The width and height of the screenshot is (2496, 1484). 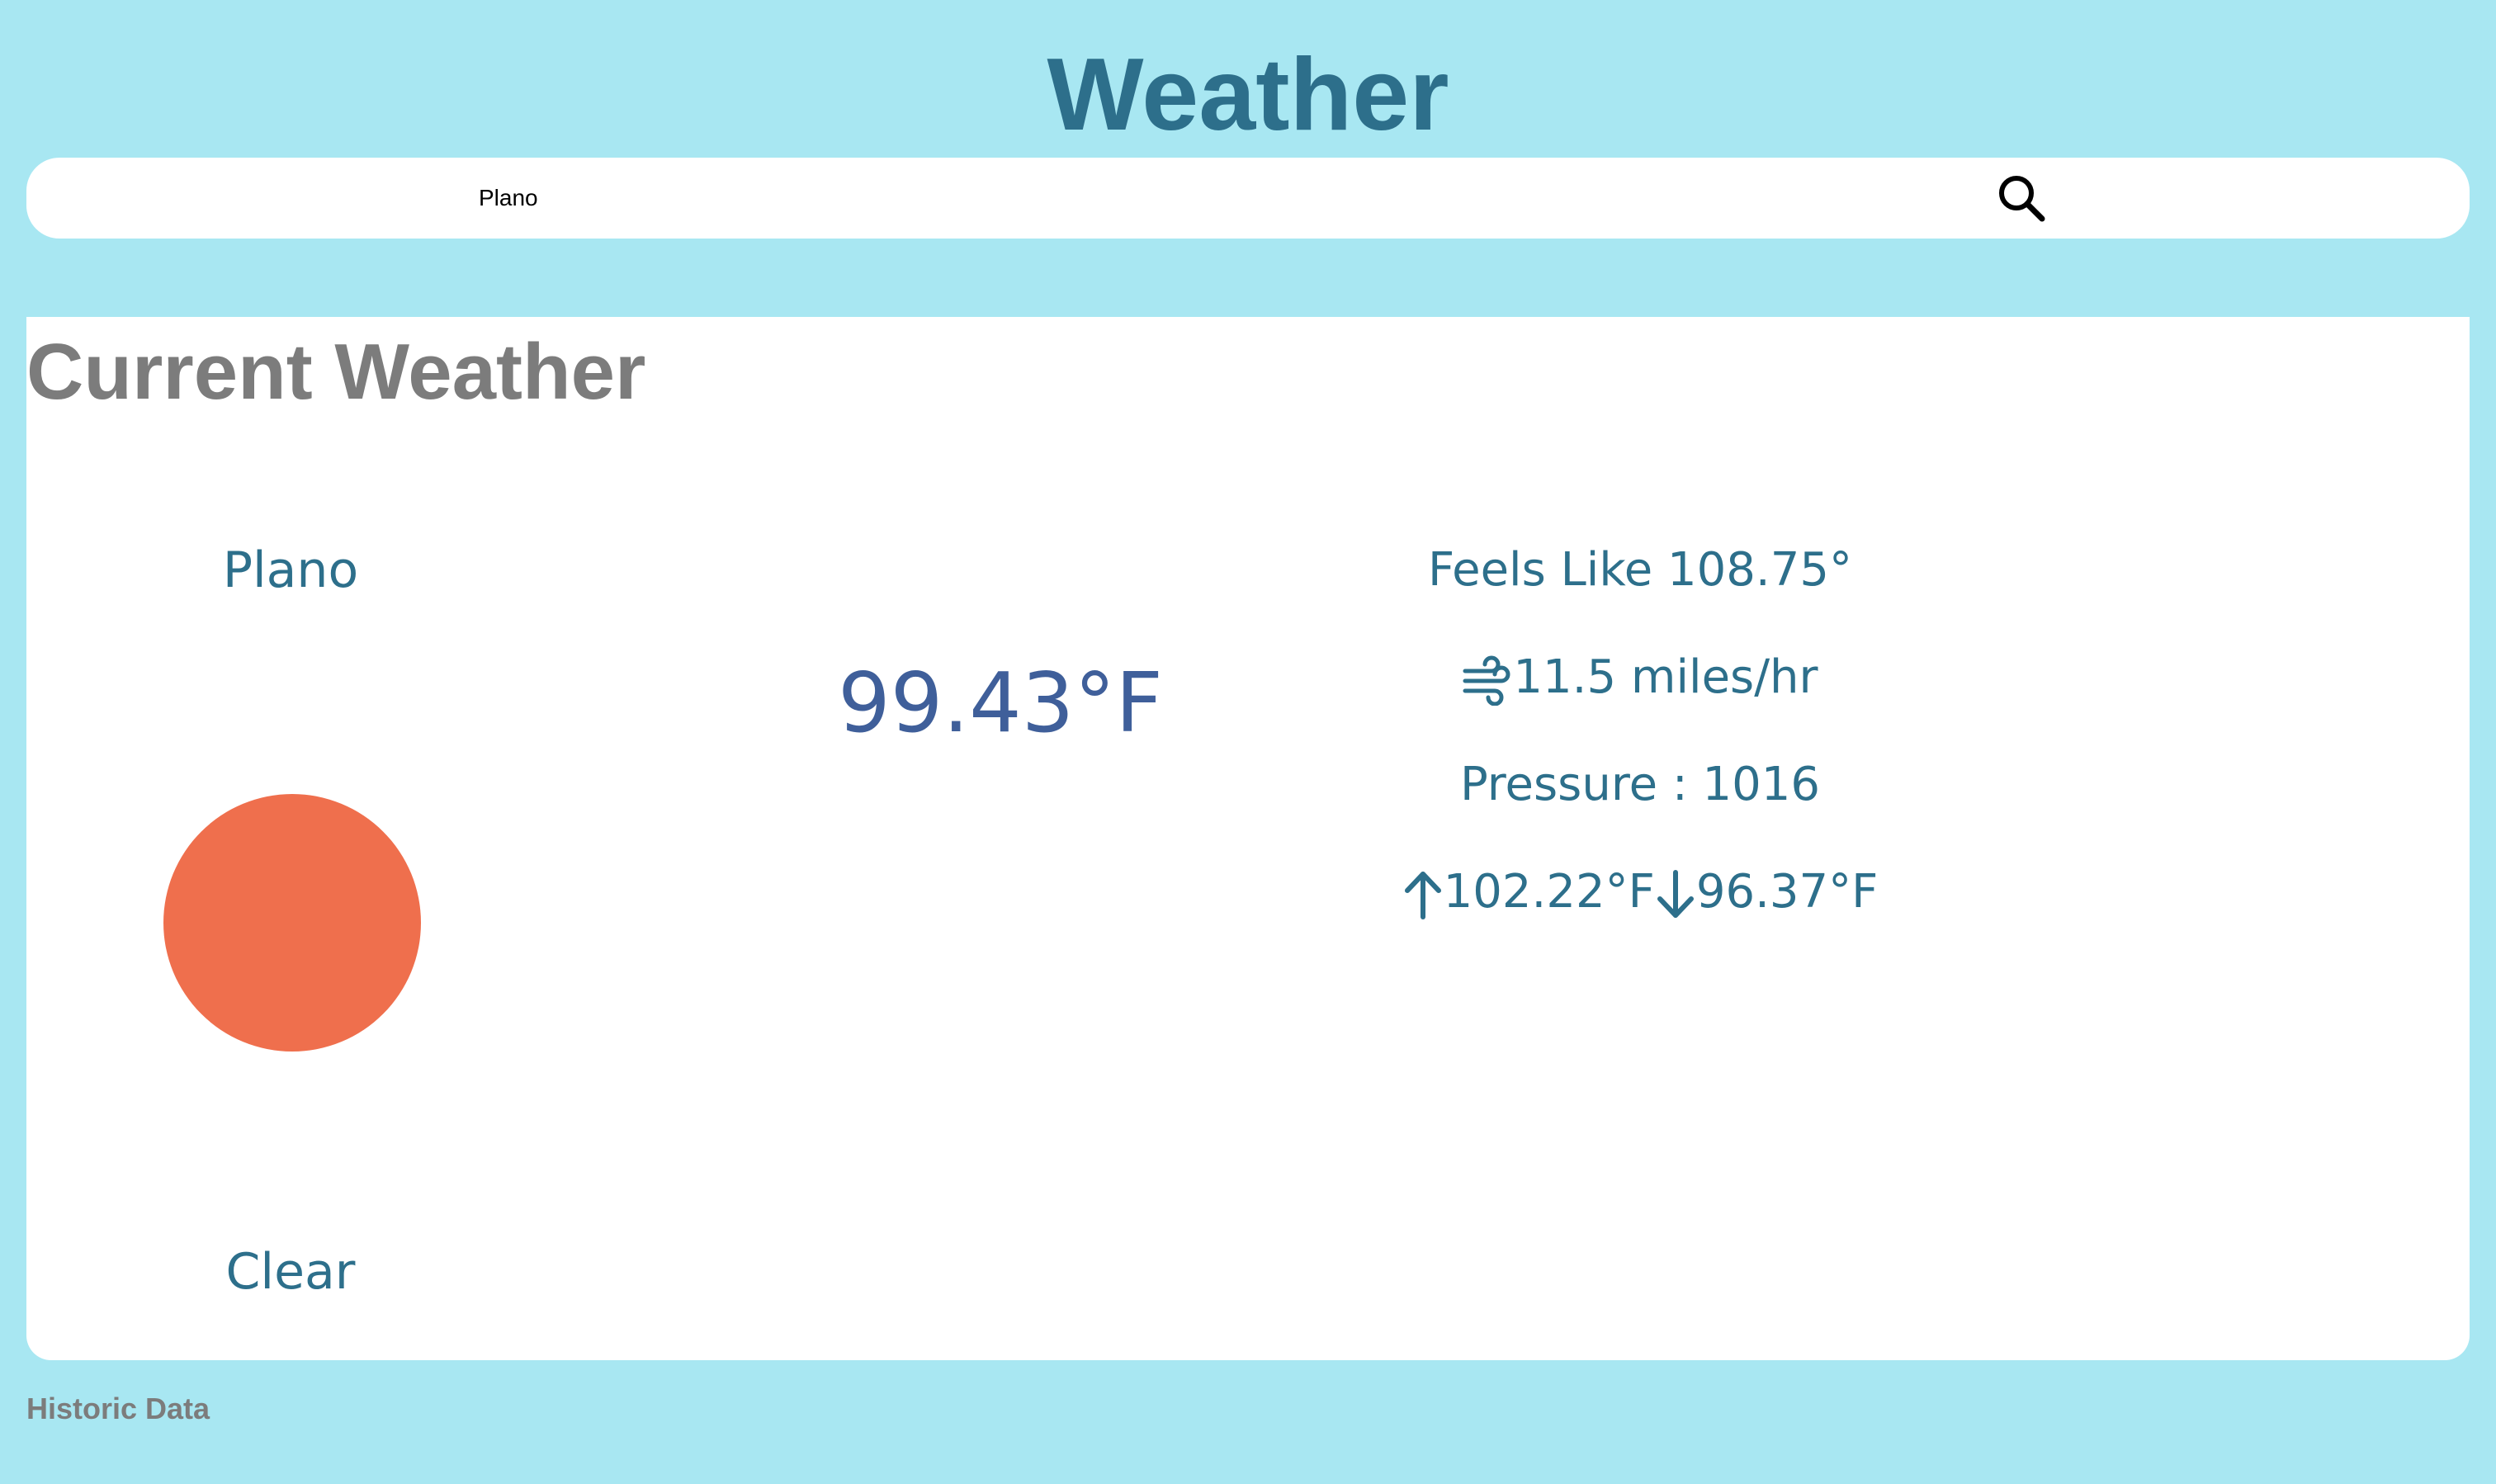 What do you see at coordinates (1422, 895) in the screenshot?
I see `arrow-up-icon` at bounding box center [1422, 895].